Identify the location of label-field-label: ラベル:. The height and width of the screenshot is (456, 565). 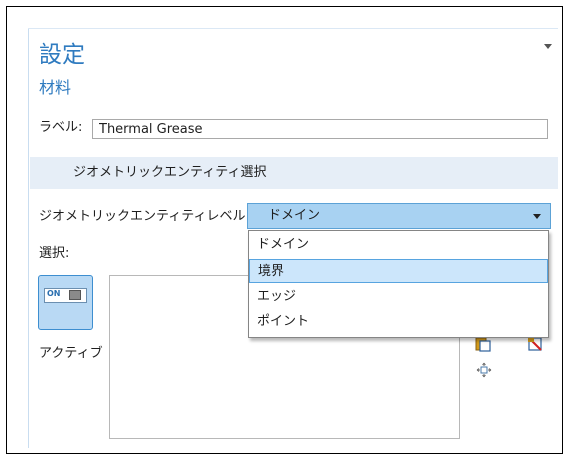
(61, 127).